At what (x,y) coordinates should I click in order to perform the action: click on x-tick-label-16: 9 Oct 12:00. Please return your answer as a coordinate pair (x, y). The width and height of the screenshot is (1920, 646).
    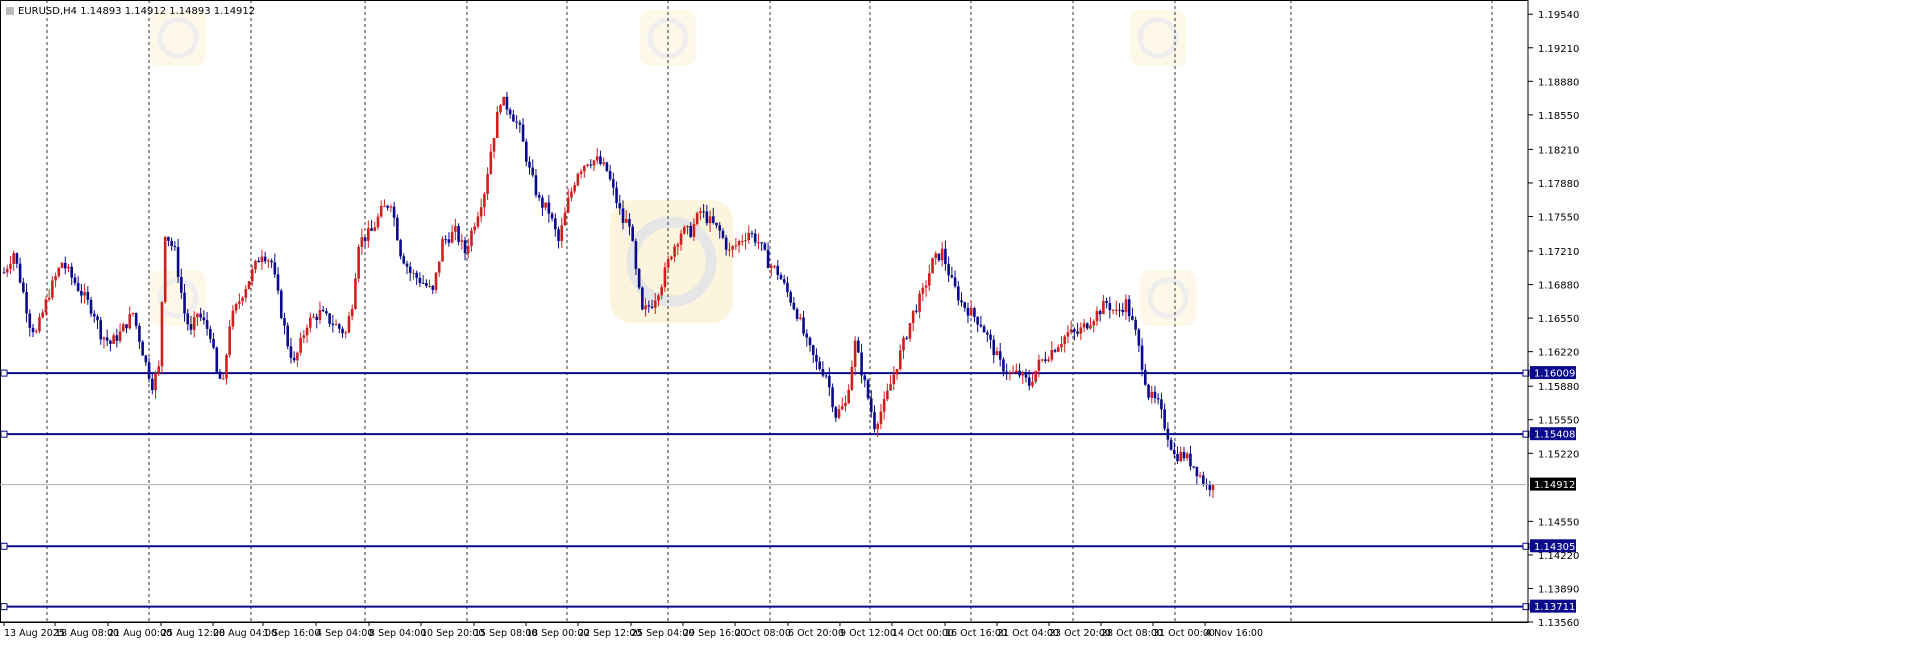
    Looking at the image, I should click on (868, 633).